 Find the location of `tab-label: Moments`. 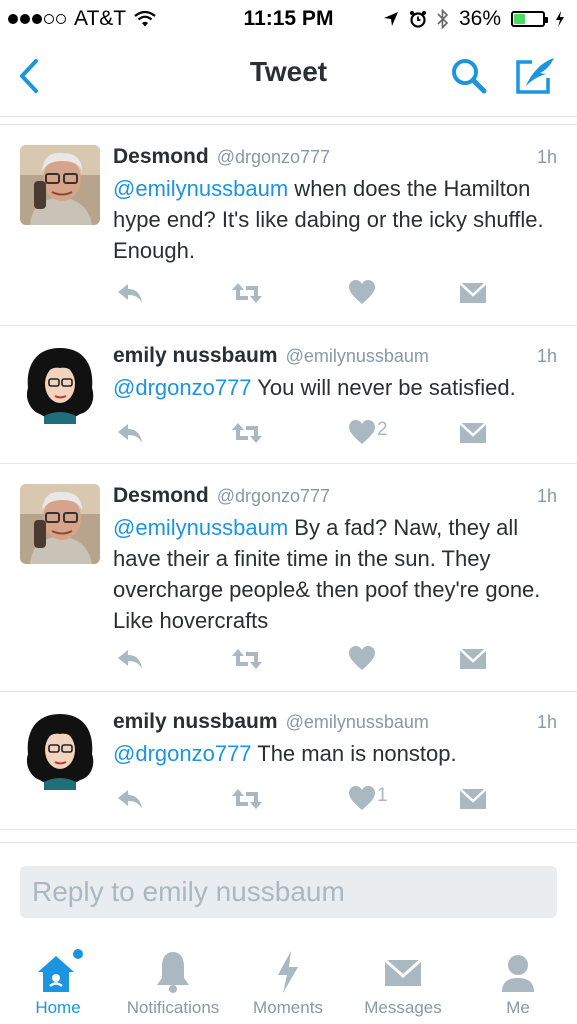

tab-label: Moments is located at coordinates (288, 1007).